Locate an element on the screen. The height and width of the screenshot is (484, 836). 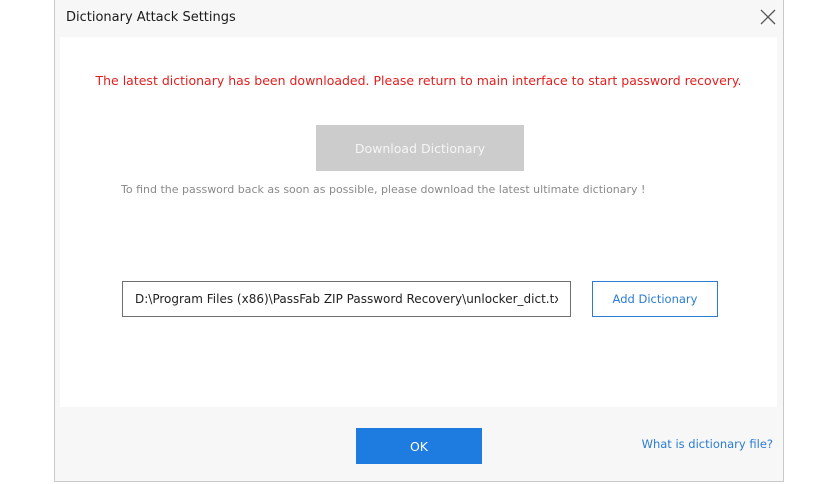
dictionary-path-field is located at coordinates (346, 299).